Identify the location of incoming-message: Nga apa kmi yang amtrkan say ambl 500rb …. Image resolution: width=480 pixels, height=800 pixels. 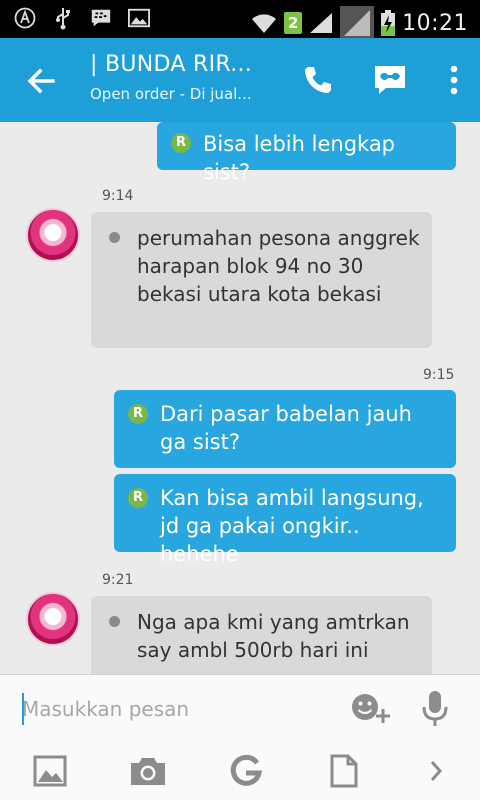
(261, 635).